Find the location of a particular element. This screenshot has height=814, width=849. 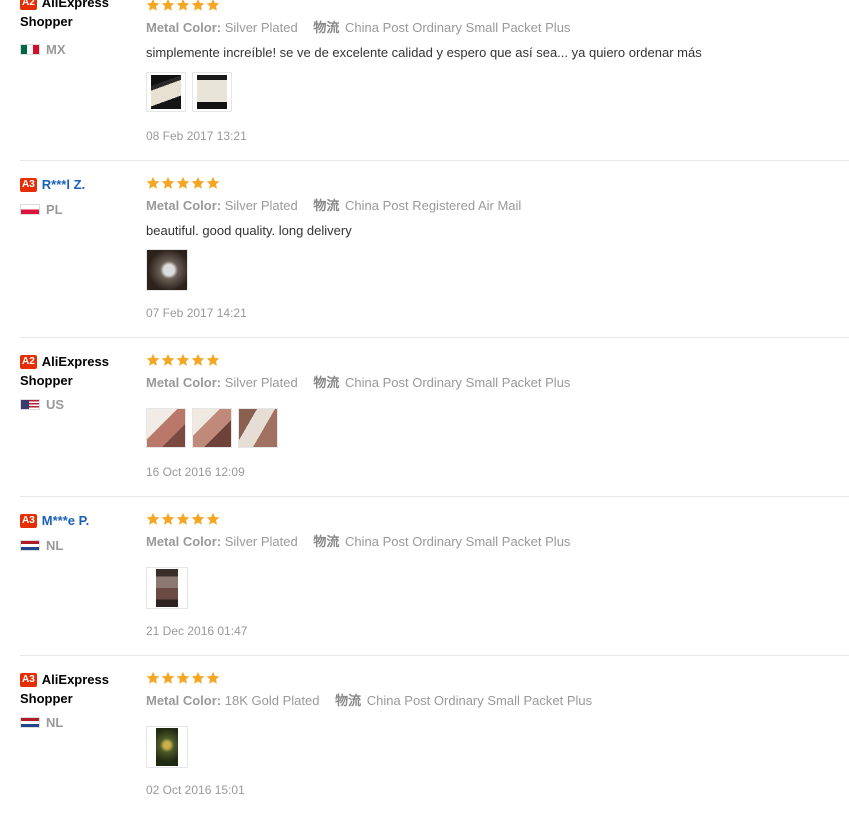

reviewer-name: M***e P. is located at coordinates (65, 520).